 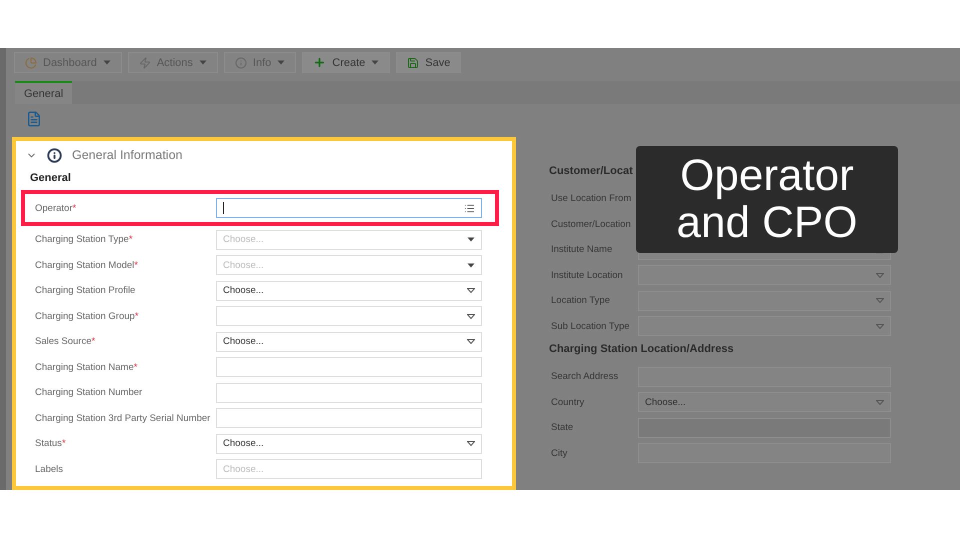 I want to click on field-label: Charging Station Profile, so click(x=85, y=290).